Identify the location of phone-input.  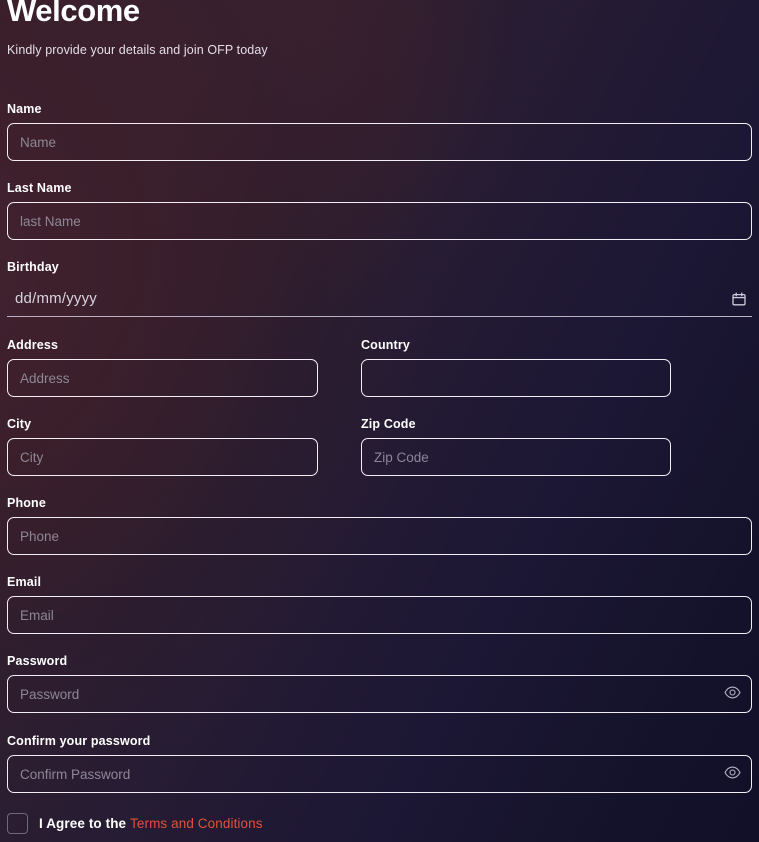
(379, 536).